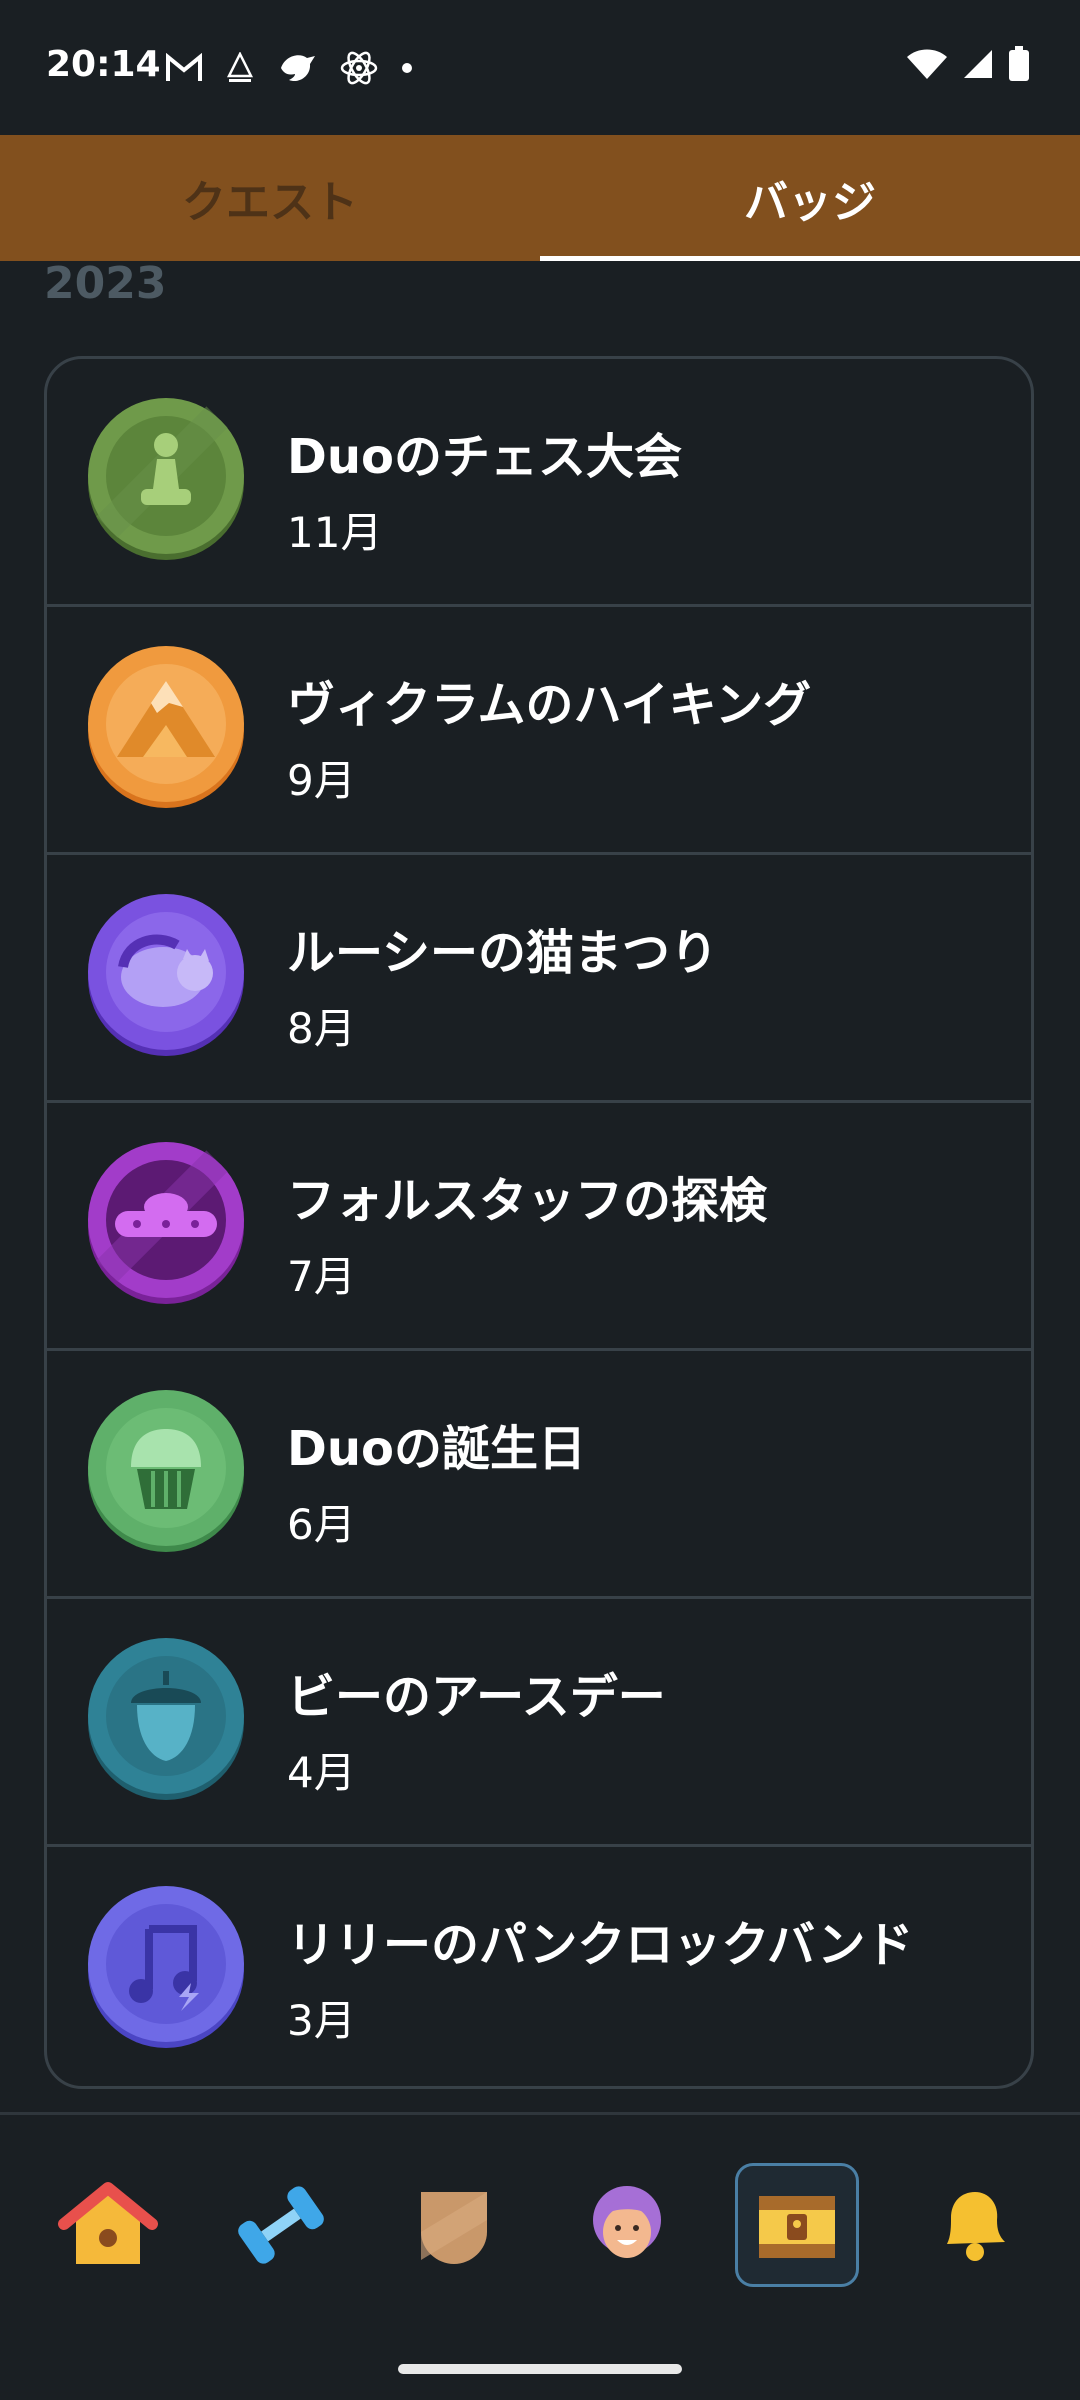 This screenshot has width=1080, height=2400. I want to click on badge-row: フォルスタッフの探検 7月, so click(539, 1227).